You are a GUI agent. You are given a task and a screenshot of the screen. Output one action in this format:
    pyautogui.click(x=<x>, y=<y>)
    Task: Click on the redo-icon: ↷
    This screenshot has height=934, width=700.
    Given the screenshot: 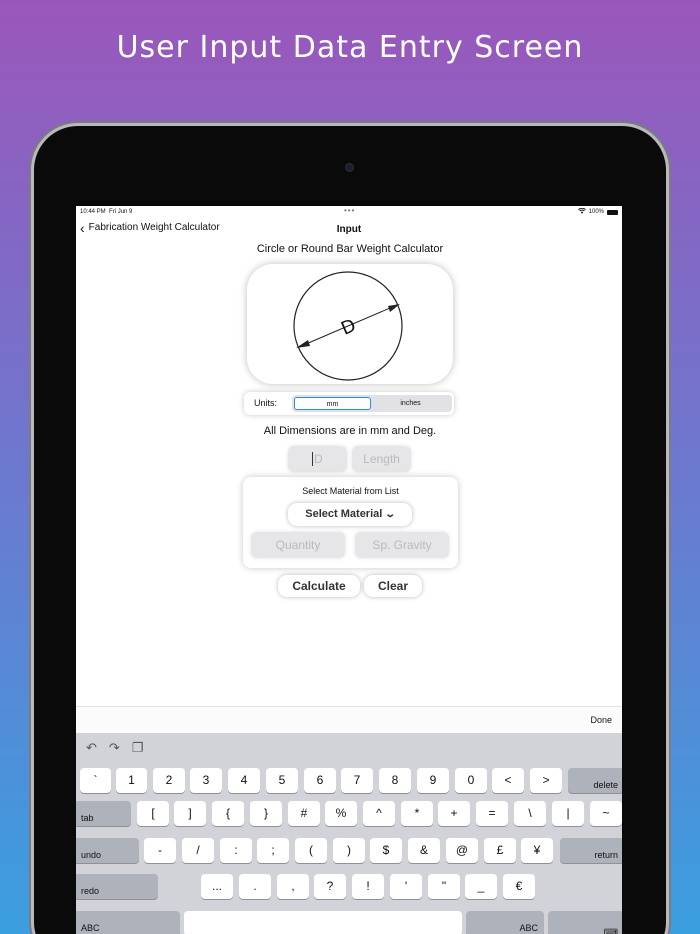 What is the action you would take?
    pyautogui.click(x=114, y=748)
    